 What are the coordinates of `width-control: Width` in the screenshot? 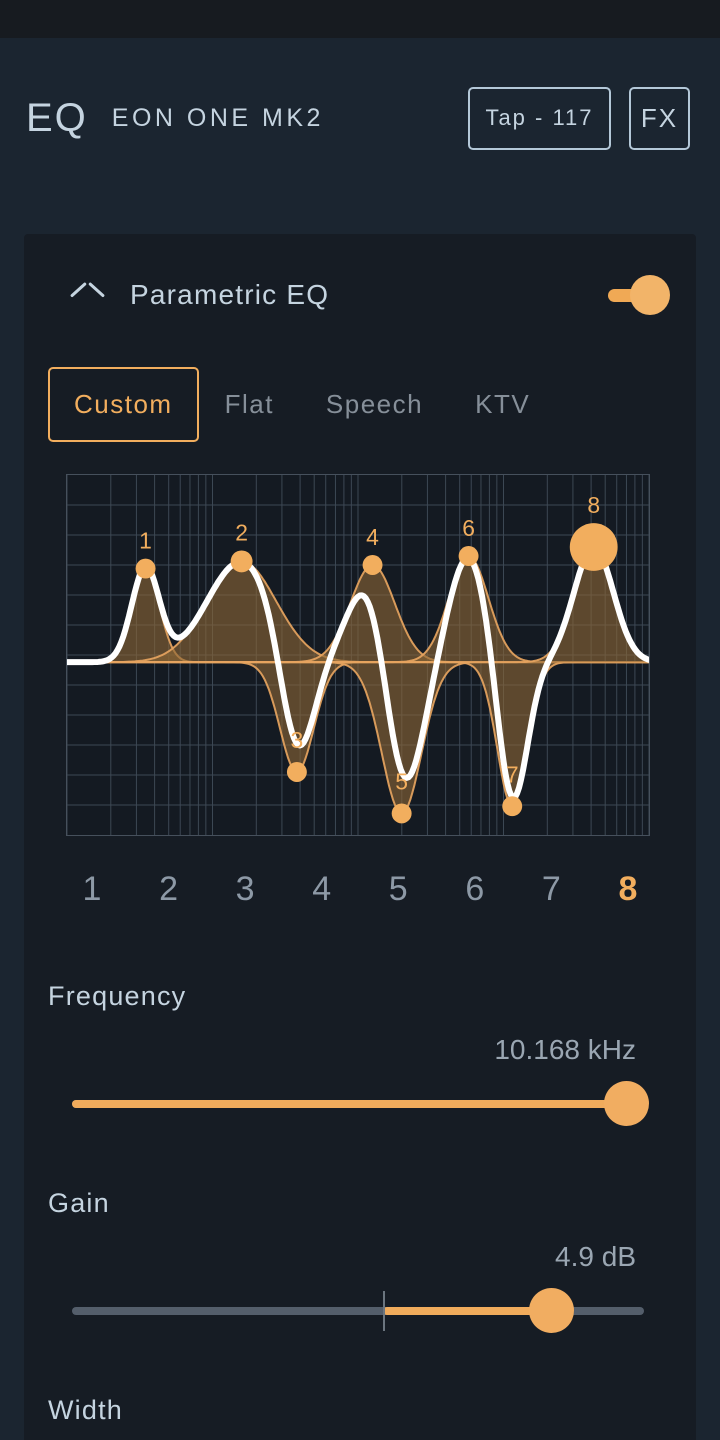 It's located at (360, 1410).